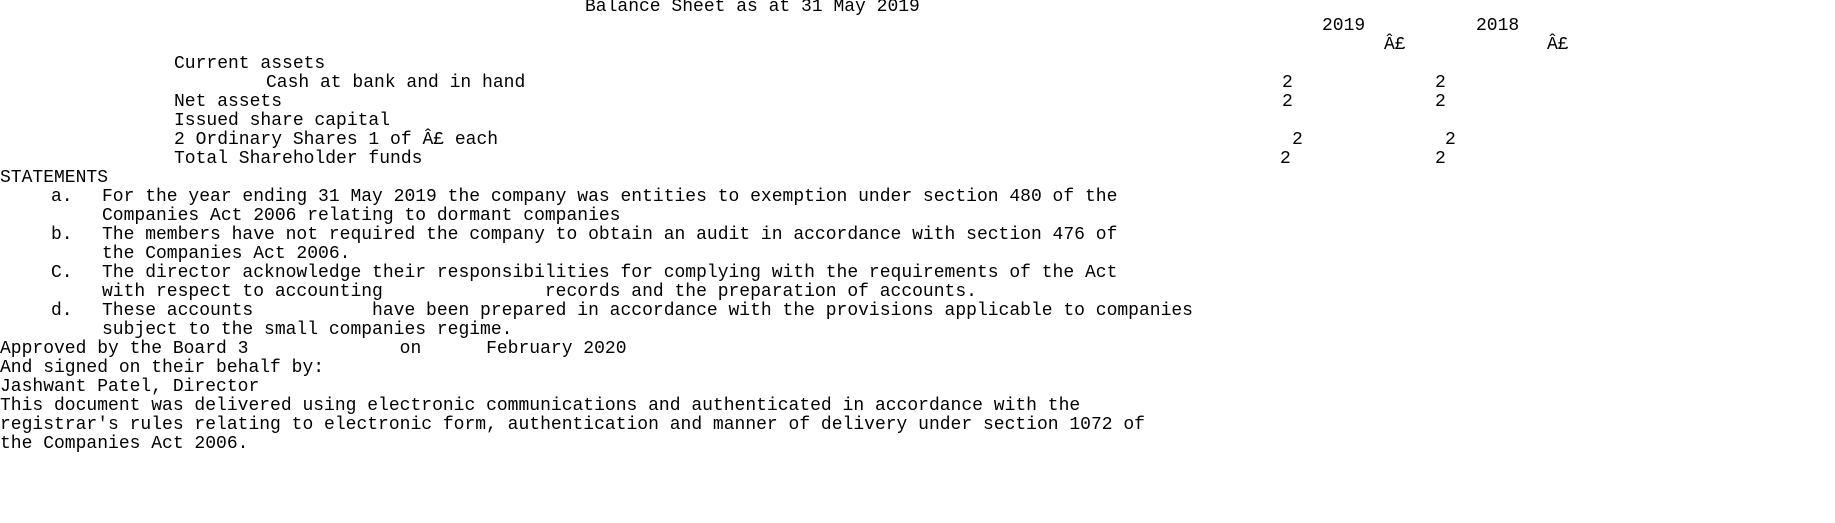 This screenshot has height=523, width=1835. I want to click on column-header-2019: 2019, so click(1344, 26).